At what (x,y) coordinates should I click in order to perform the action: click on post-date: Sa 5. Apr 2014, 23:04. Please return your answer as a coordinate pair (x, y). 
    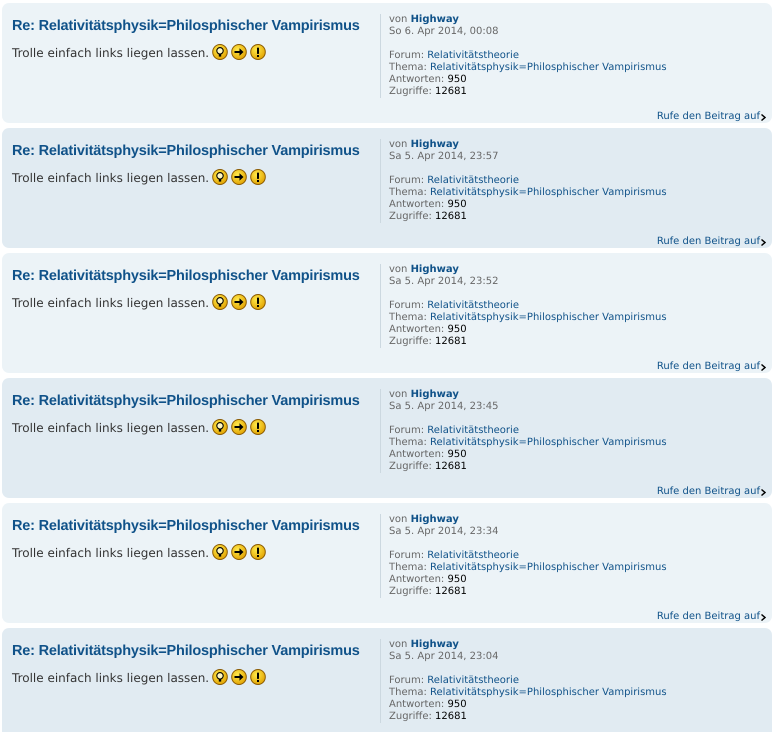
    Looking at the image, I should click on (444, 657).